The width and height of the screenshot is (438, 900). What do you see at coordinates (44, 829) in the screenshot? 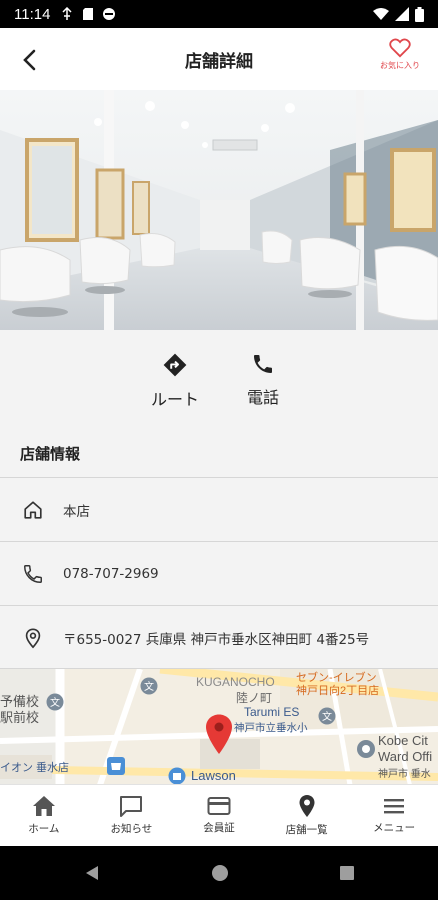
I see `nav-home-label: ホーム` at bounding box center [44, 829].